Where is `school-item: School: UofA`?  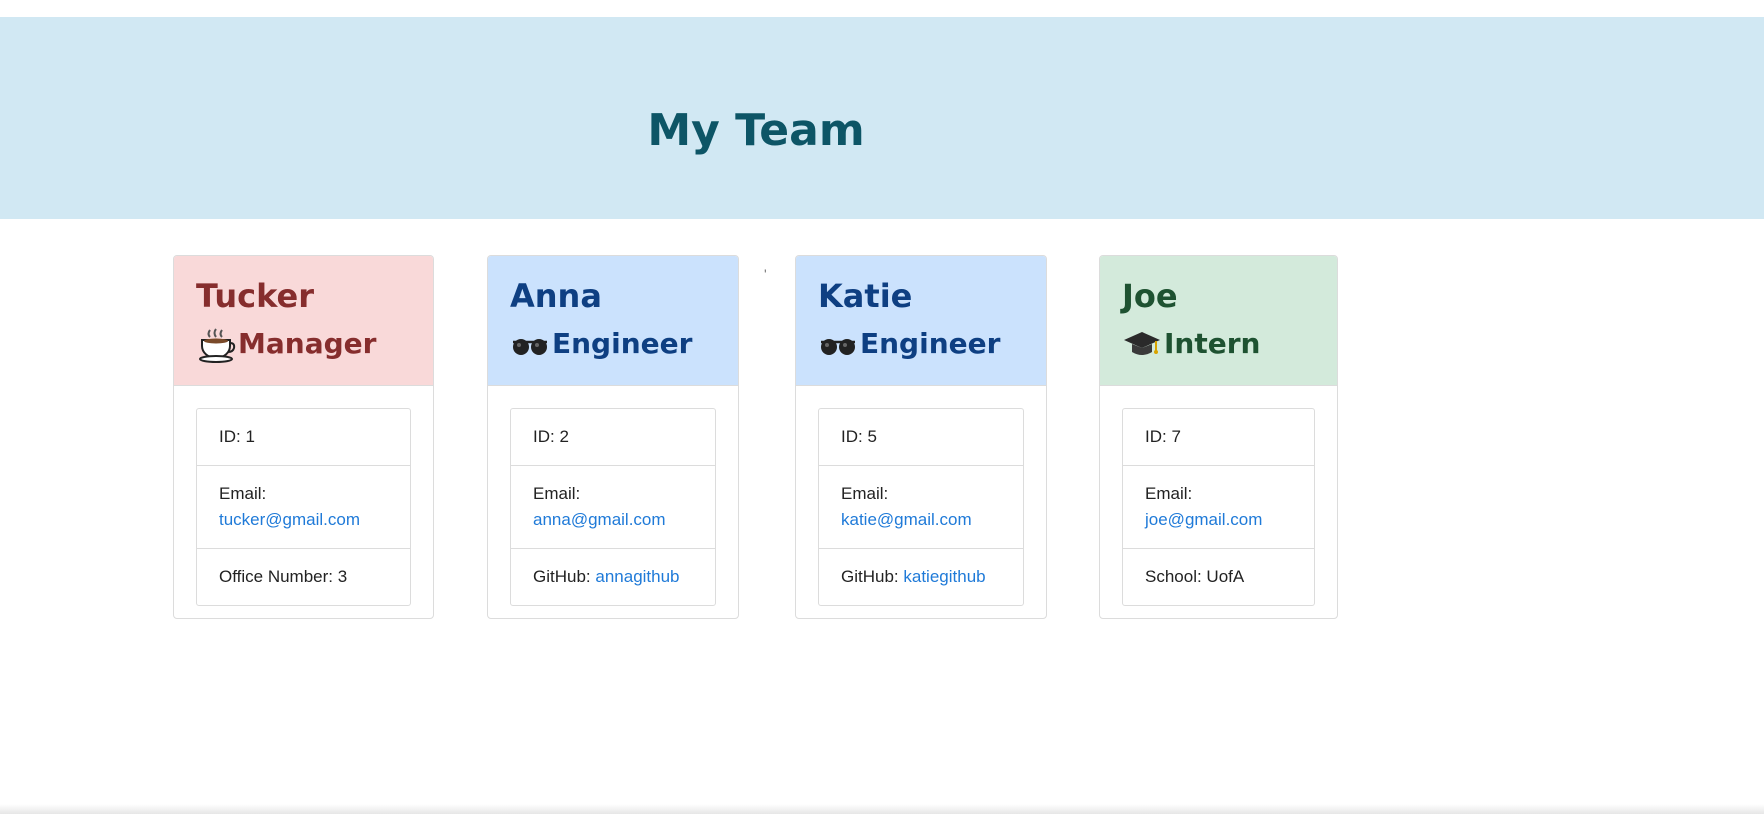 school-item: School: UofA is located at coordinates (1195, 576).